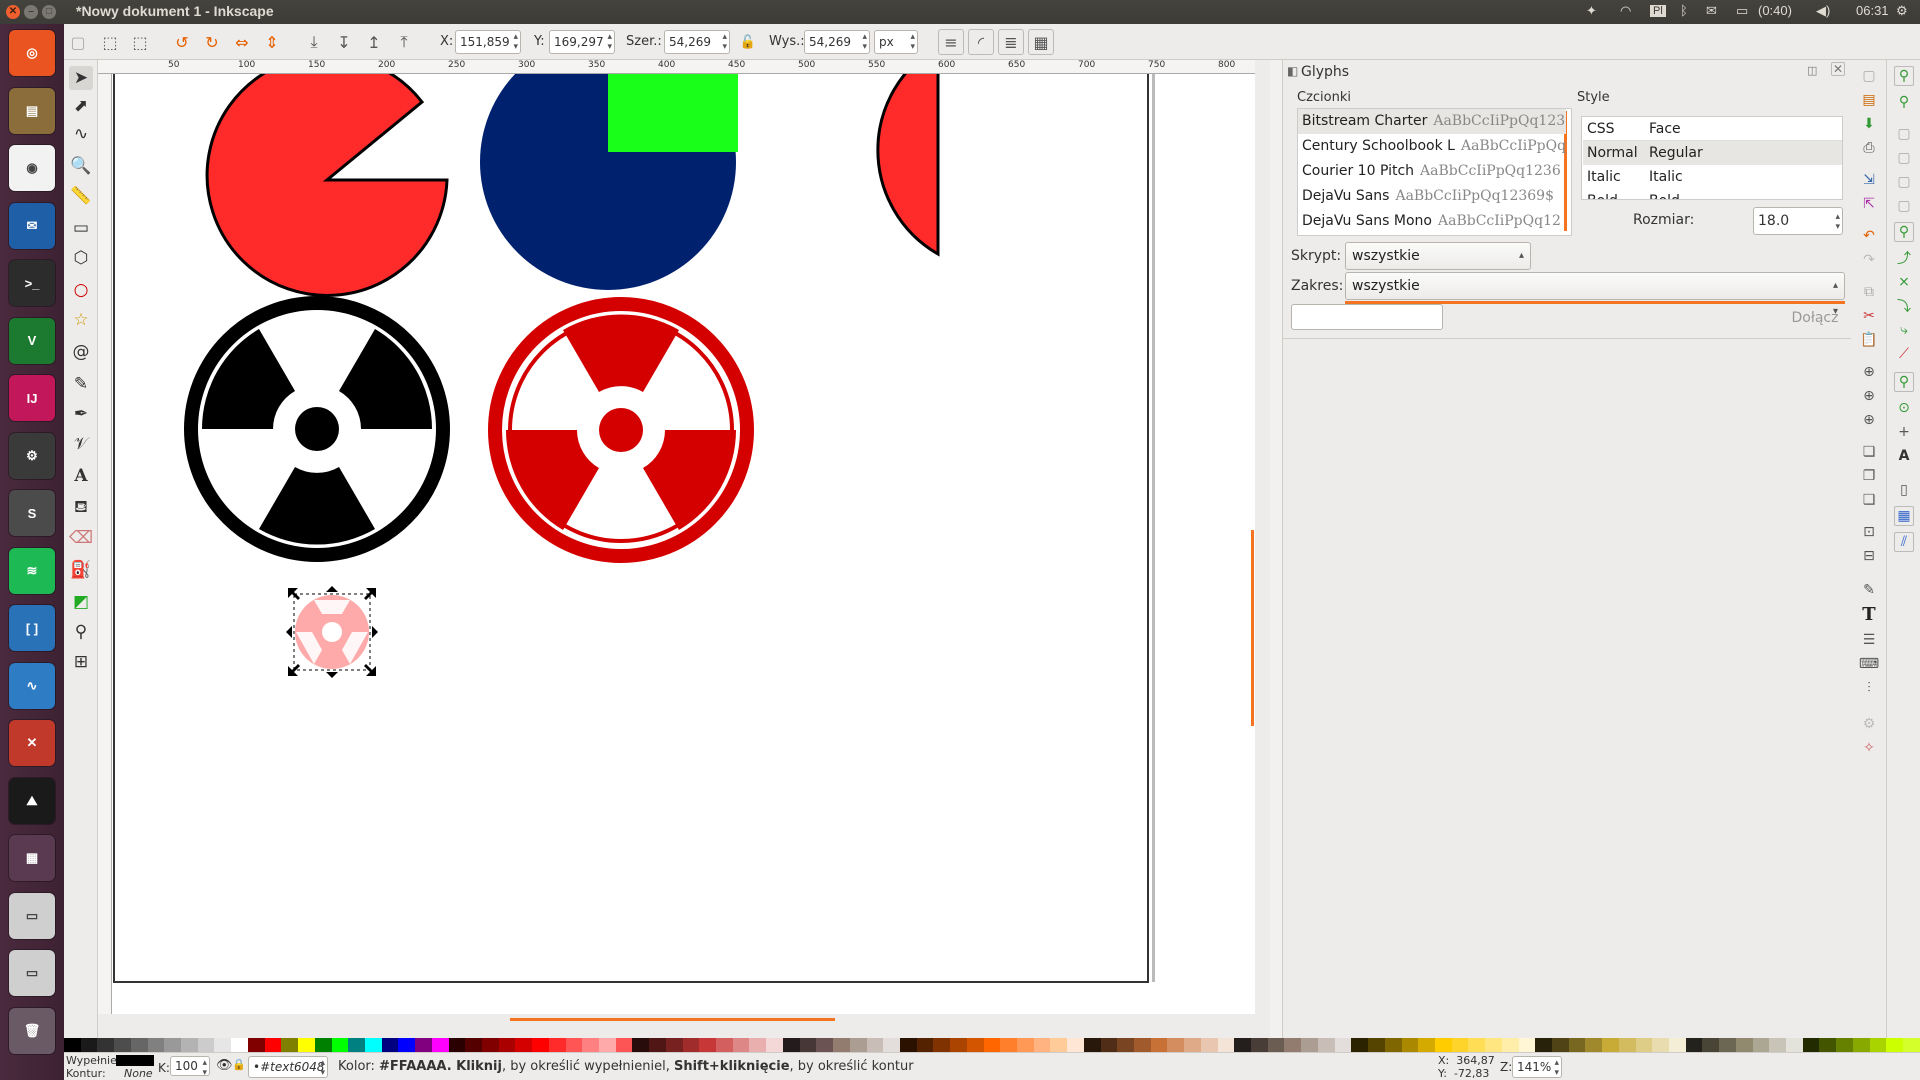 The image size is (1920, 1080). What do you see at coordinates (212, 42) in the screenshot?
I see `rotate-cw-icon: ↻` at bounding box center [212, 42].